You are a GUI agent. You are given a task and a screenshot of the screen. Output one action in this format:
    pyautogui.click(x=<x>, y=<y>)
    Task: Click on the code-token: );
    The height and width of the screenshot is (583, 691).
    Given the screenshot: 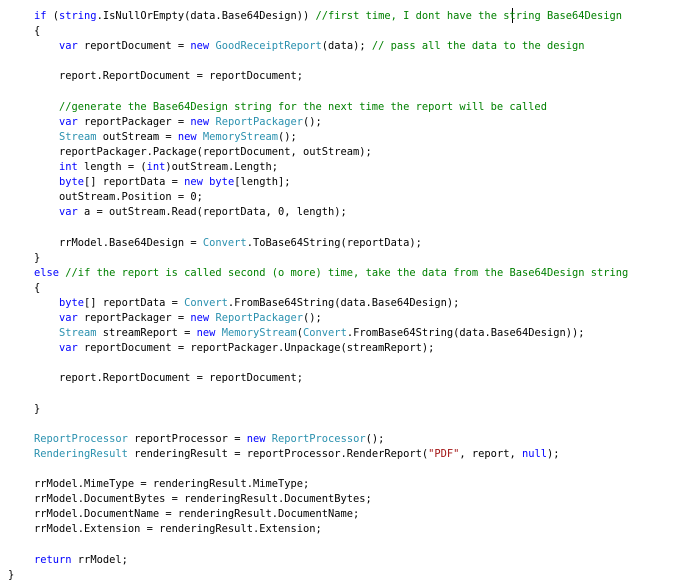 What is the action you would take?
    pyautogui.click(x=553, y=453)
    